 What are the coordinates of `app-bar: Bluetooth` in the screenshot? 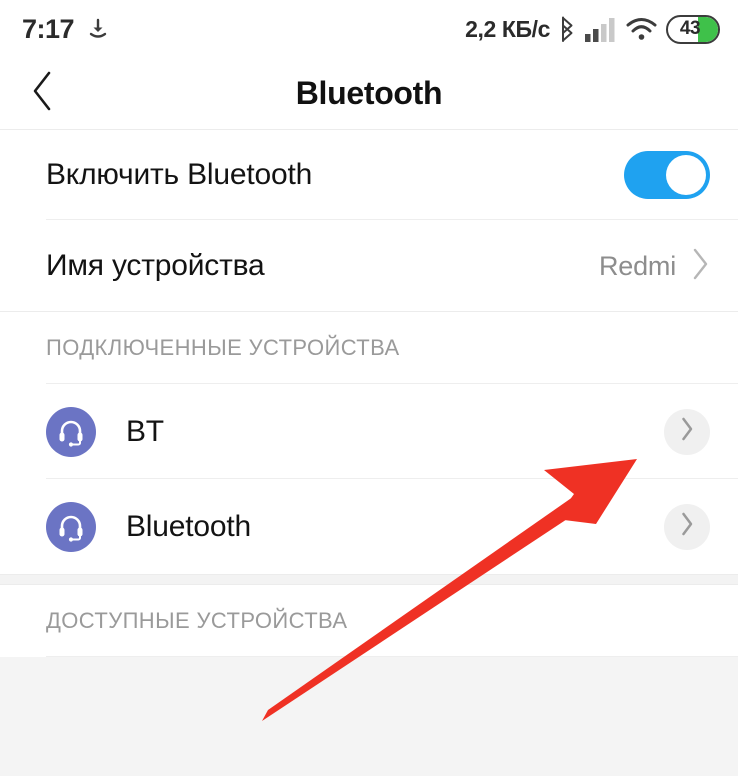 It's located at (369, 94).